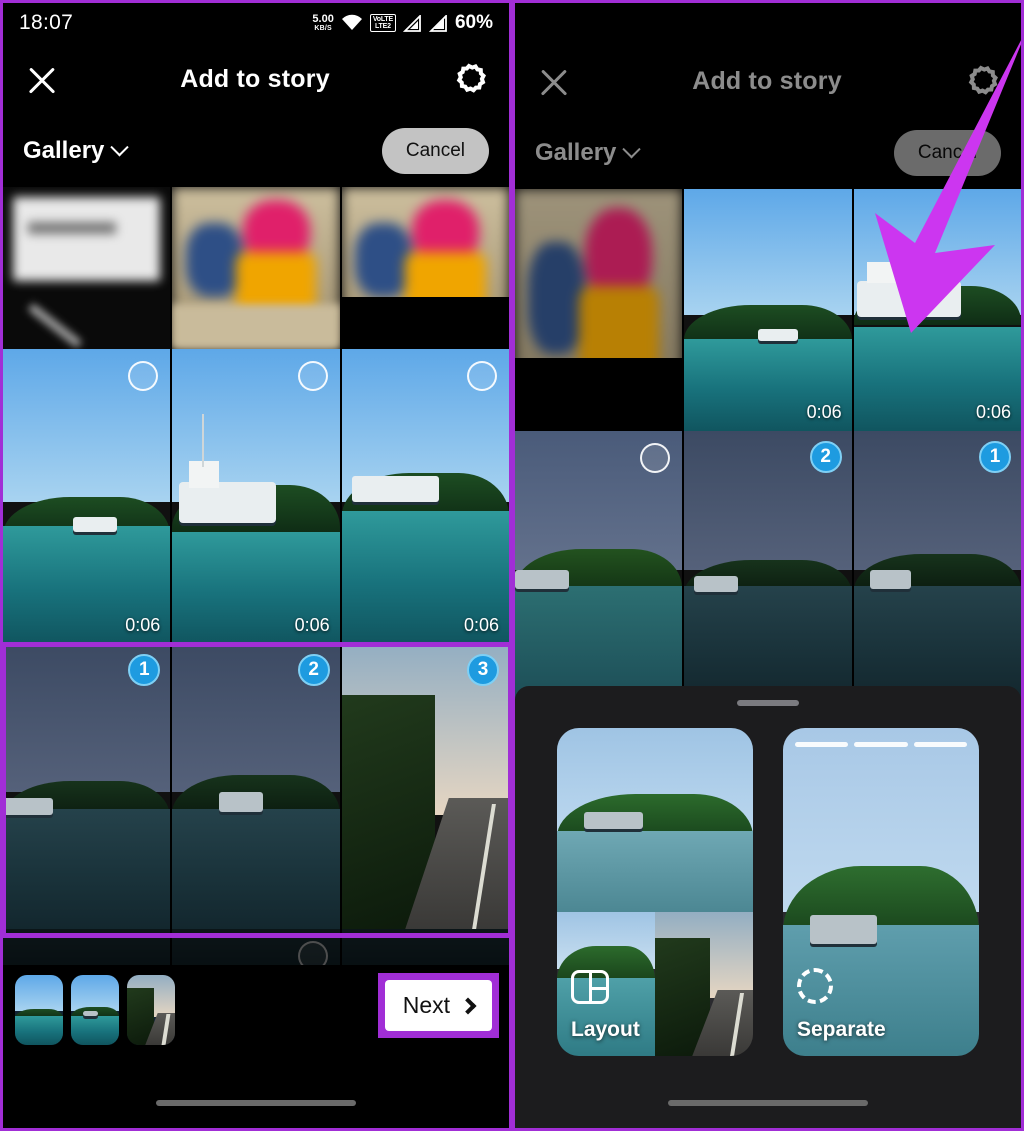 This screenshot has width=1024, height=1131. I want to click on separate-option-card: Separate, so click(881, 892).